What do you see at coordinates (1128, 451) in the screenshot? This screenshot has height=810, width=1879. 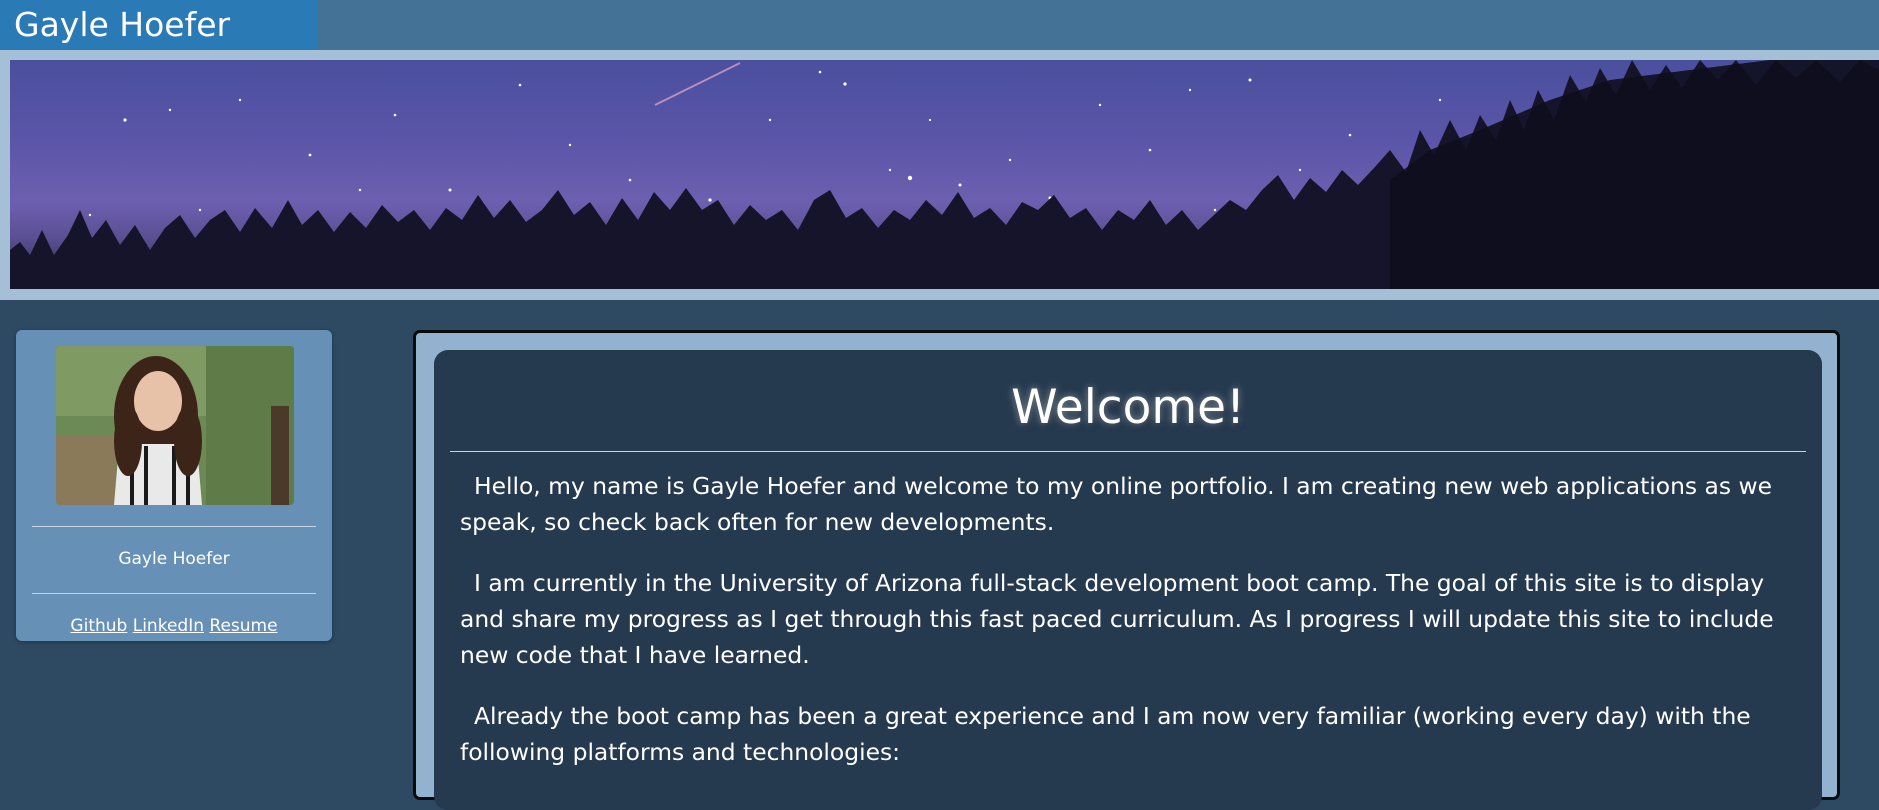 I see `title-divider` at bounding box center [1128, 451].